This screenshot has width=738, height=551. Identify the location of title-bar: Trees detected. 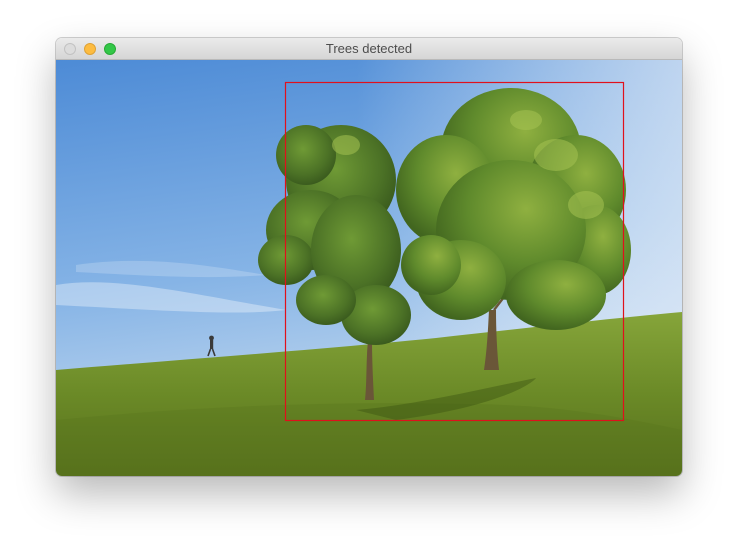
(369, 49).